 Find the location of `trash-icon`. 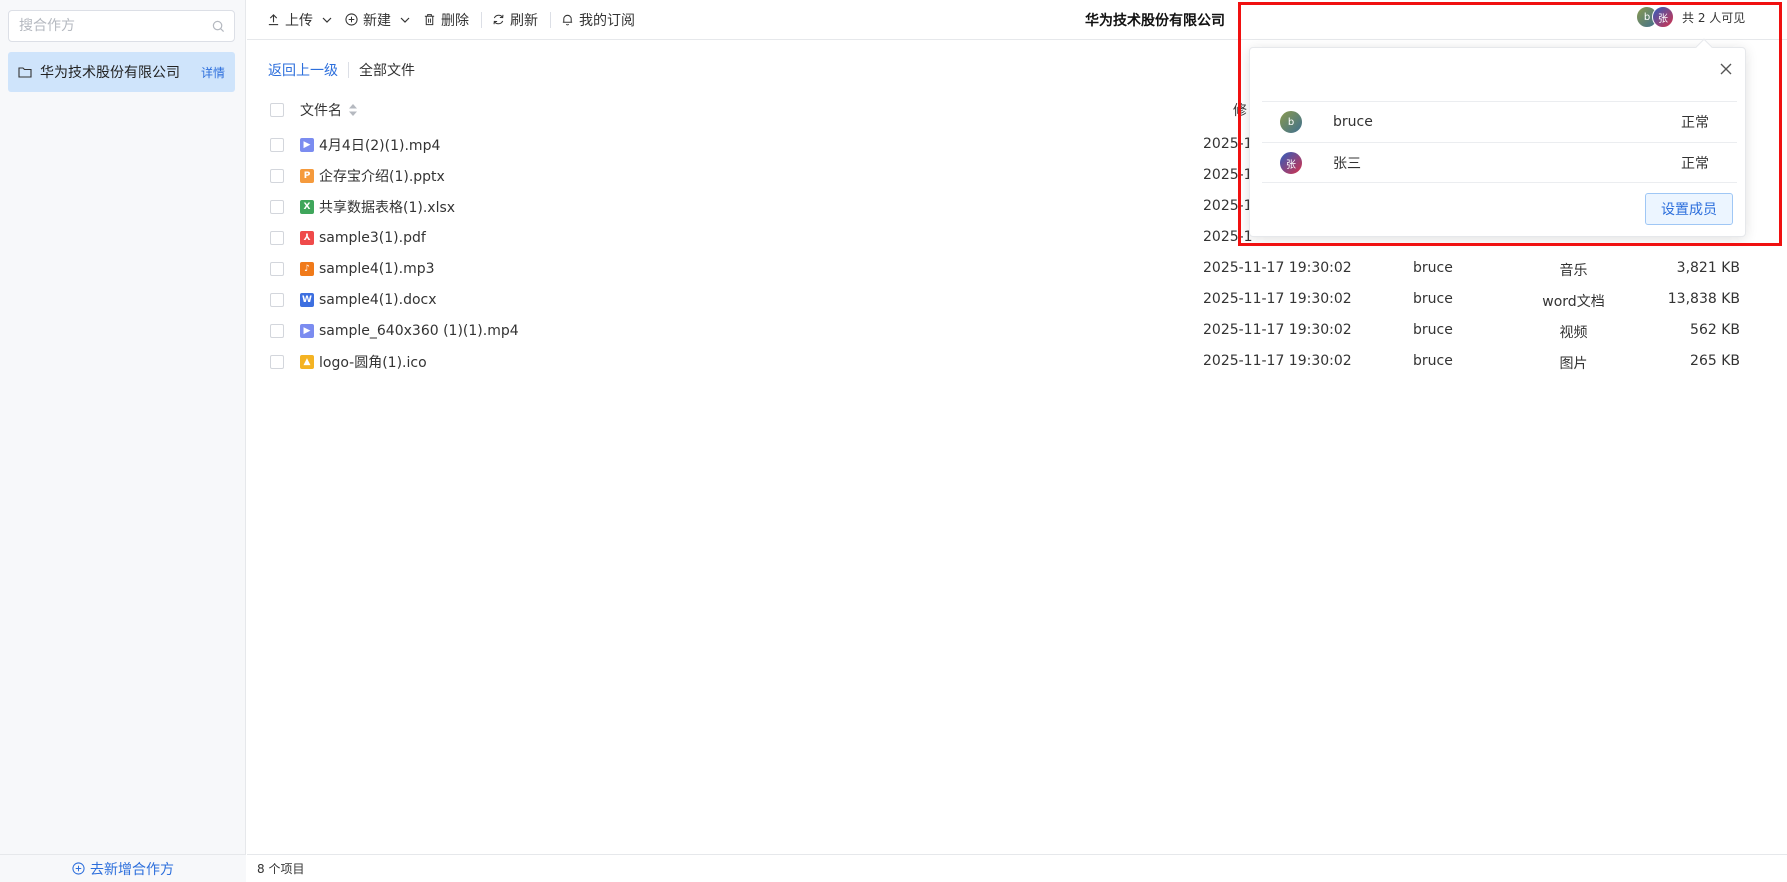

trash-icon is located at coordinates (429, 20).